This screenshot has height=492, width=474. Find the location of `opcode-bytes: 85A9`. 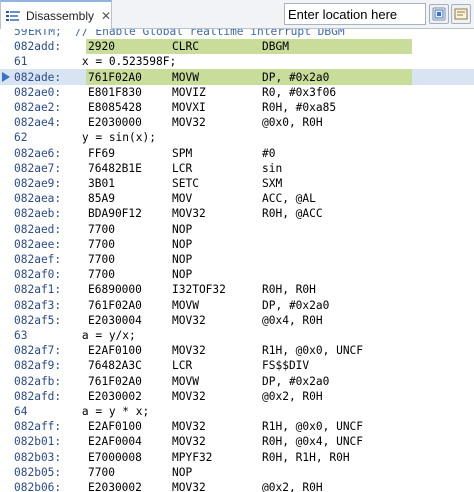

opcode-bytes: 85A9 is located at coordinates (101, 199).